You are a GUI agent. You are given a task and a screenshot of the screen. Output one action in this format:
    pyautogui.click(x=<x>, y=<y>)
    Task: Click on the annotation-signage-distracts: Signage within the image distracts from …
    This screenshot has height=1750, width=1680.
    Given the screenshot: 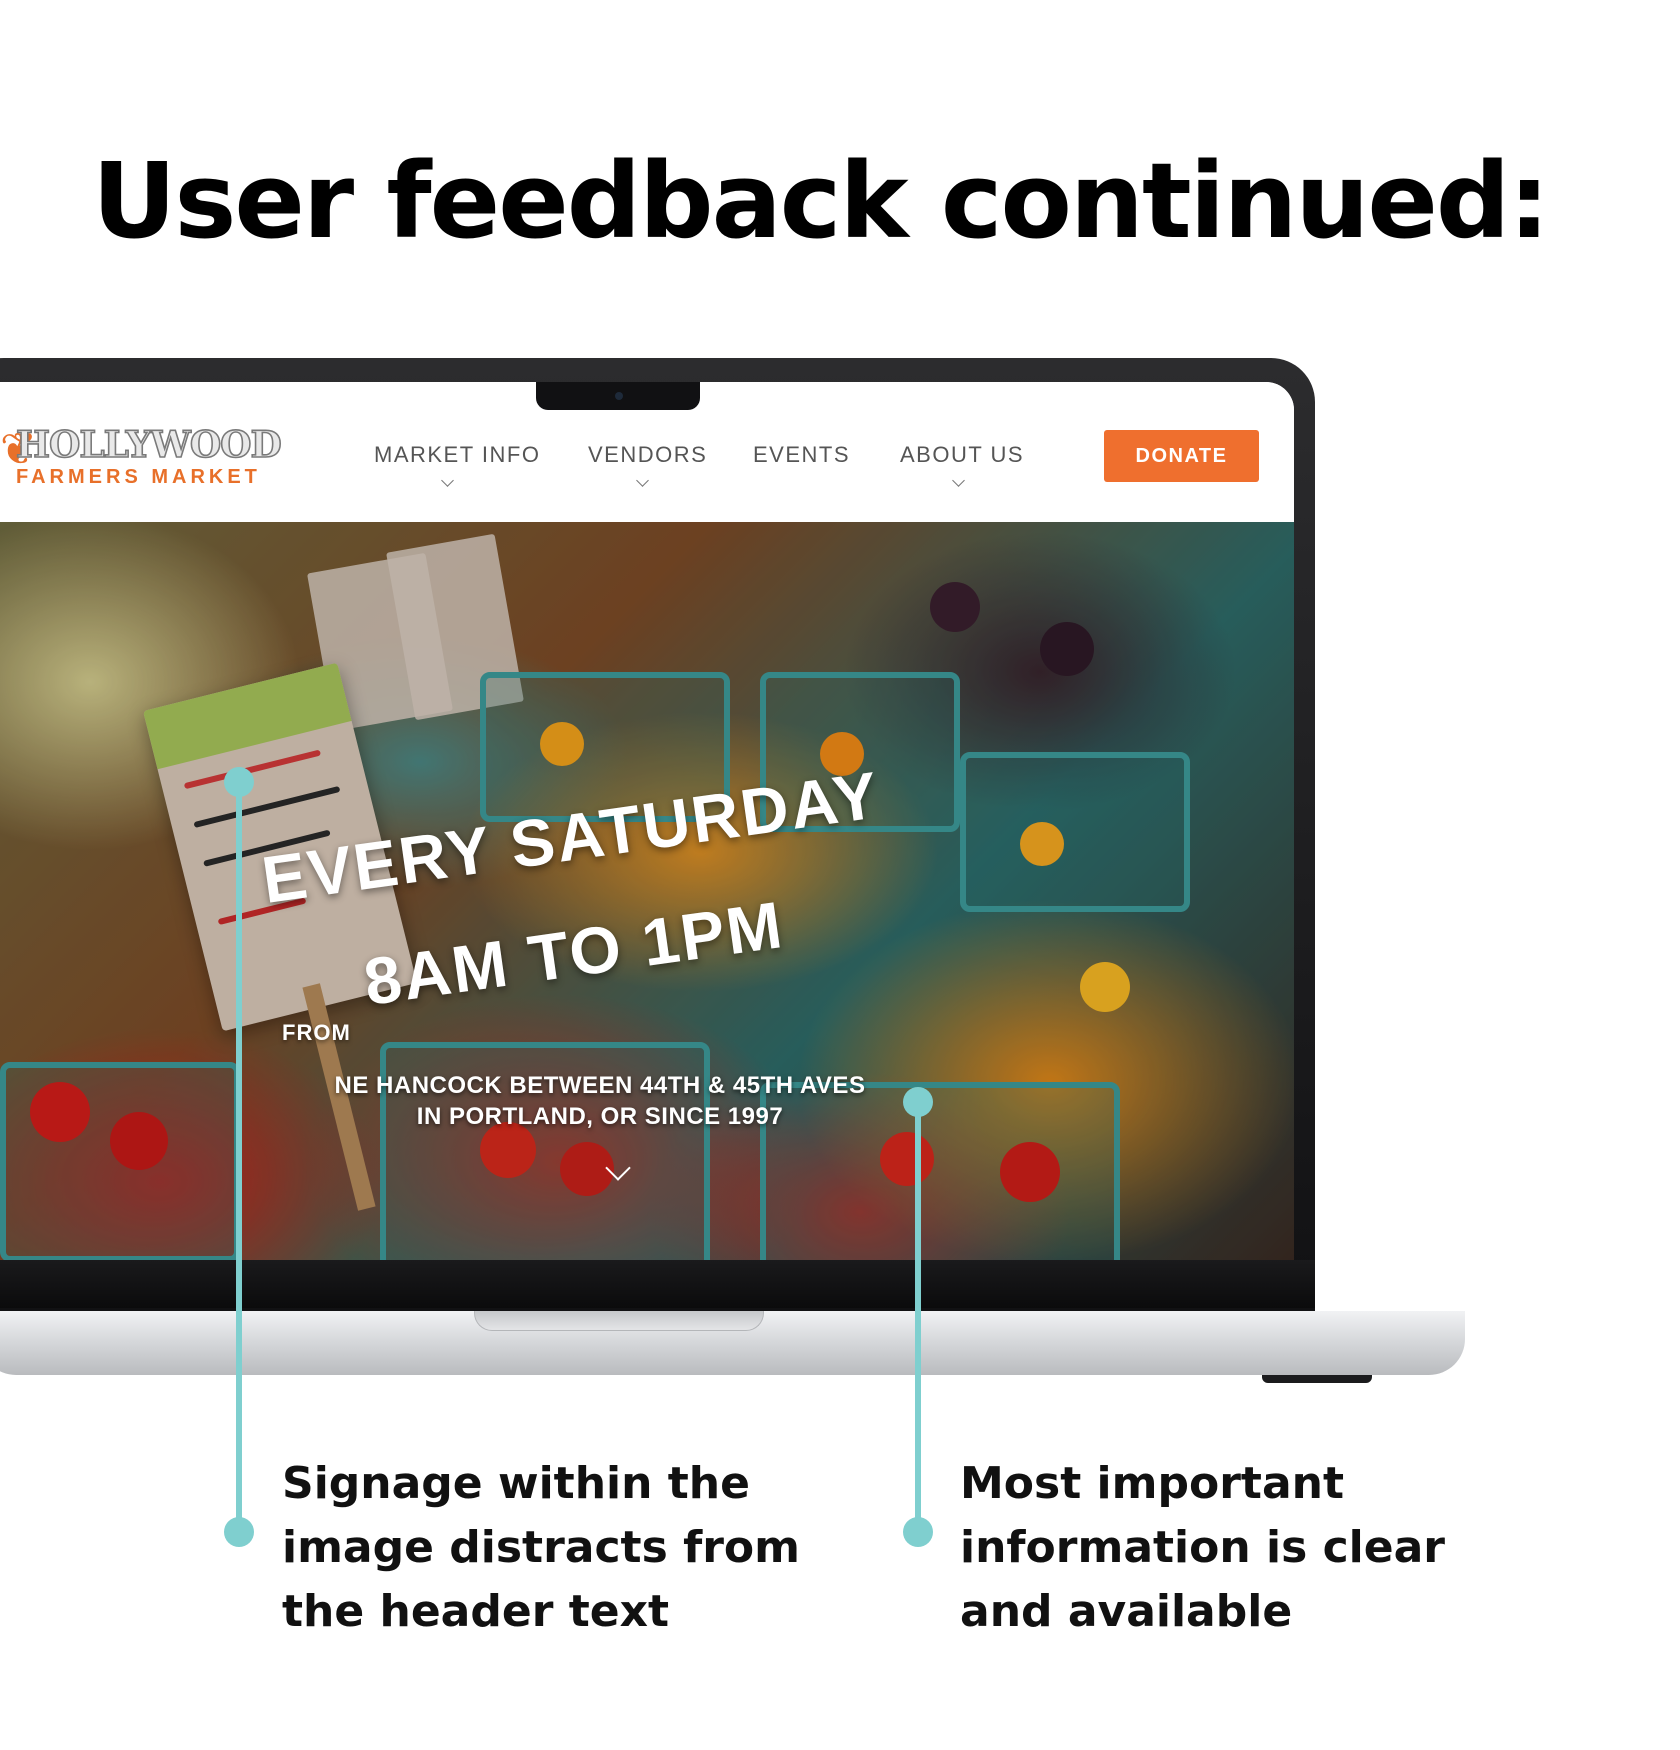 What is the action you would take?
    pyautogui.click(x=541, y=1548)
    